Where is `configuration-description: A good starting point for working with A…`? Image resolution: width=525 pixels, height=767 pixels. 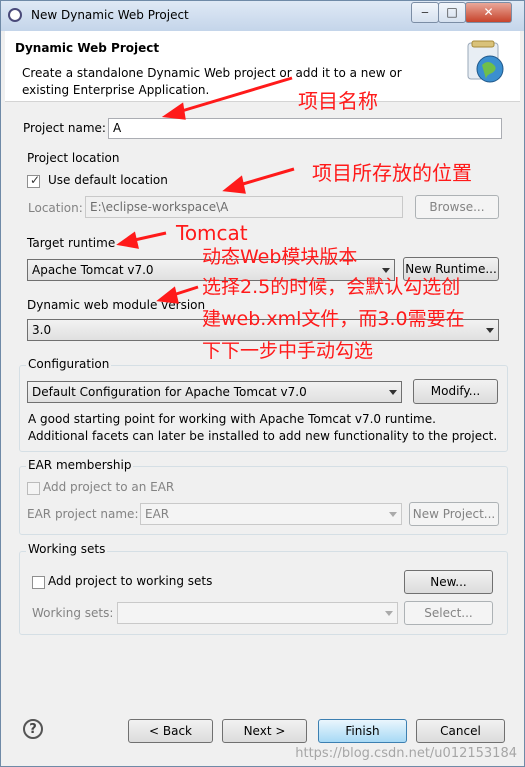 configuration-description: A good starting point for working with A… is located at coordinates (263, 427).